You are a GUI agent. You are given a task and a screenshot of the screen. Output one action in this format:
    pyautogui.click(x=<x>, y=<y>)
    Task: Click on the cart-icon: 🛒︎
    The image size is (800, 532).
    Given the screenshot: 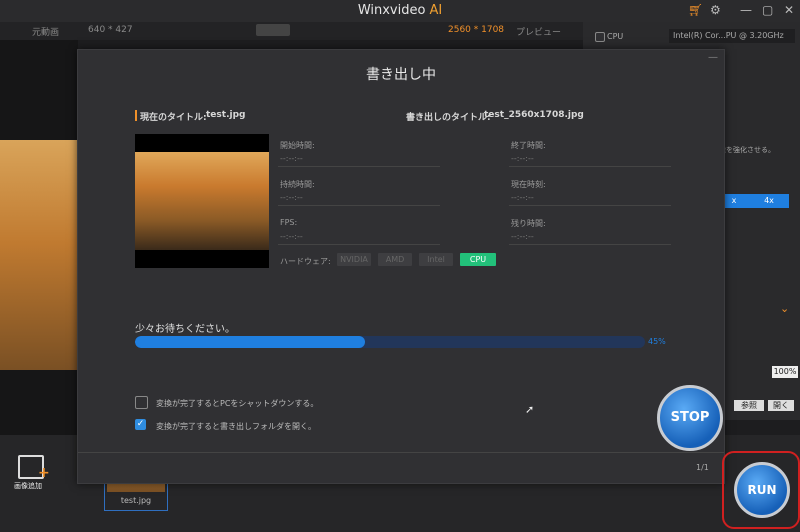 What is the action you would take?
    pyautogui.click(x=695, y=10)
    